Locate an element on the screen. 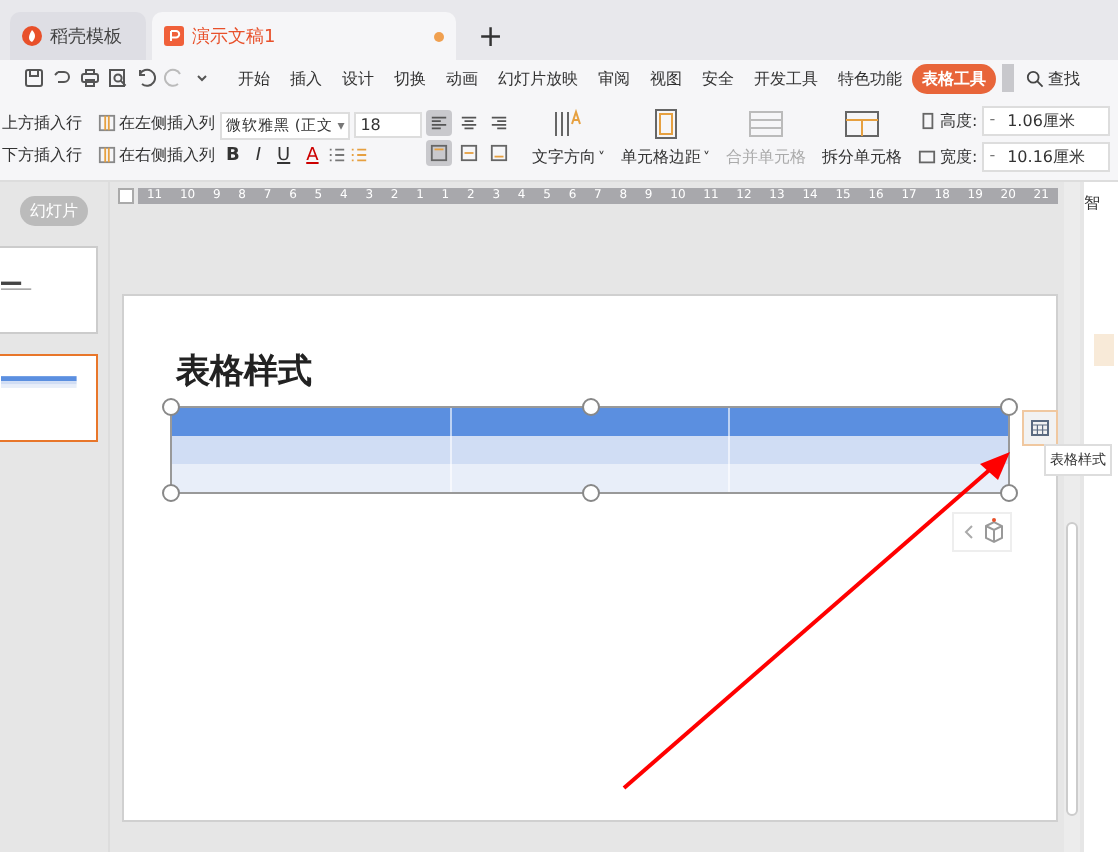 This screenshot has width=1118, height=852. format-button: B is located at coordinates (233, 155).